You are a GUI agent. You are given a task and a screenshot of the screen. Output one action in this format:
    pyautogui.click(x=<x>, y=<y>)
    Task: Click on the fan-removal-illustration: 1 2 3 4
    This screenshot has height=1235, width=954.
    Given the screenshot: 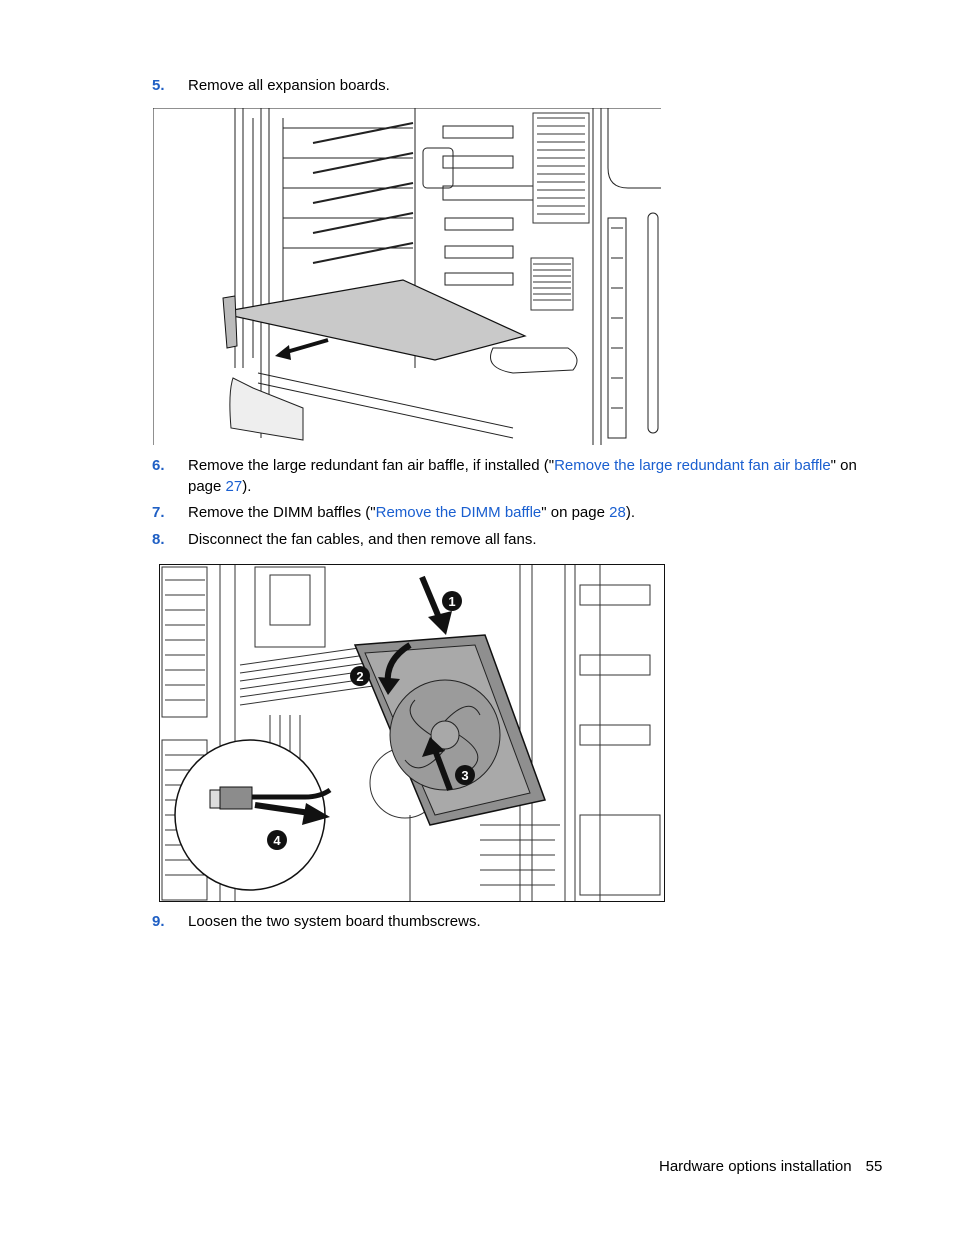 What is the action you would take?
    pyautogui.click(x=411, y=733)
    